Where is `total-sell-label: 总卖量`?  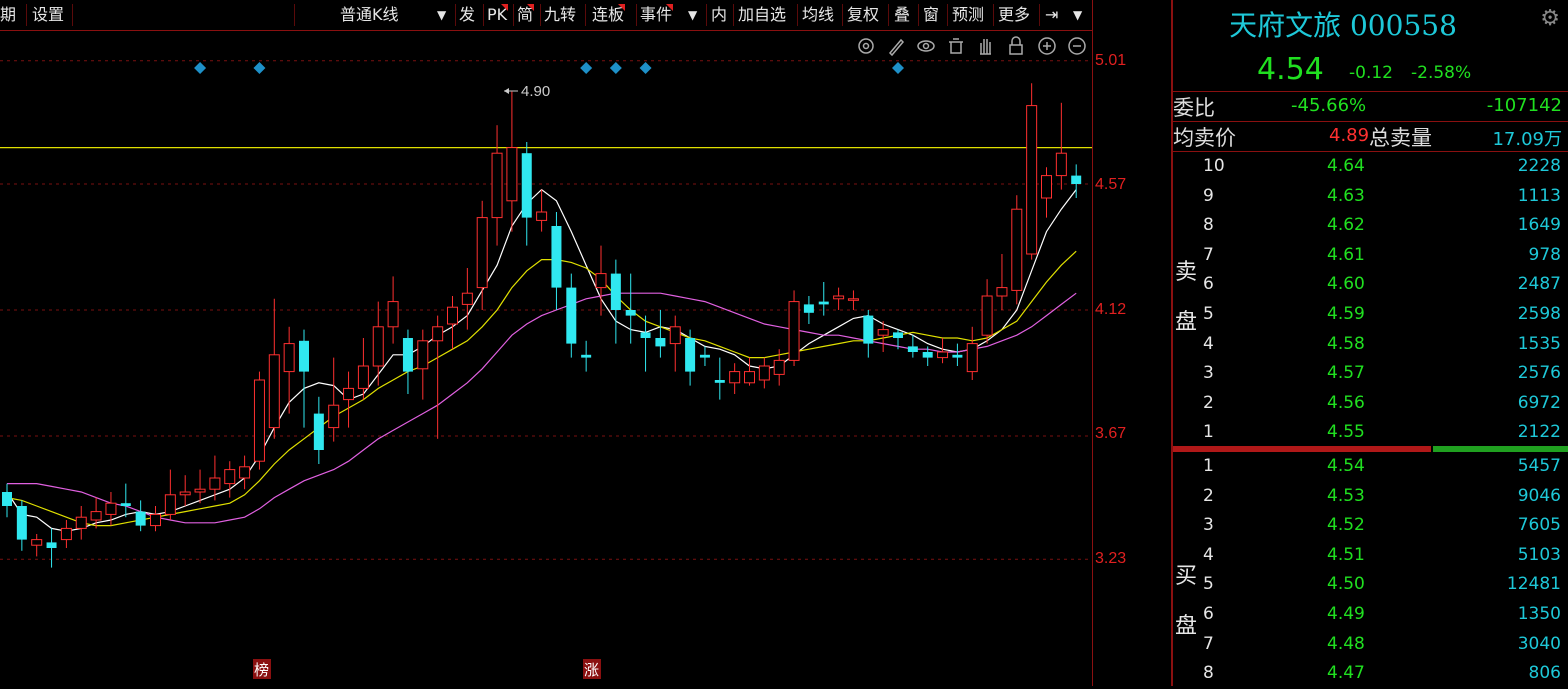 total-sell-label: 总卖量 is located at coordinates (1400, 138).